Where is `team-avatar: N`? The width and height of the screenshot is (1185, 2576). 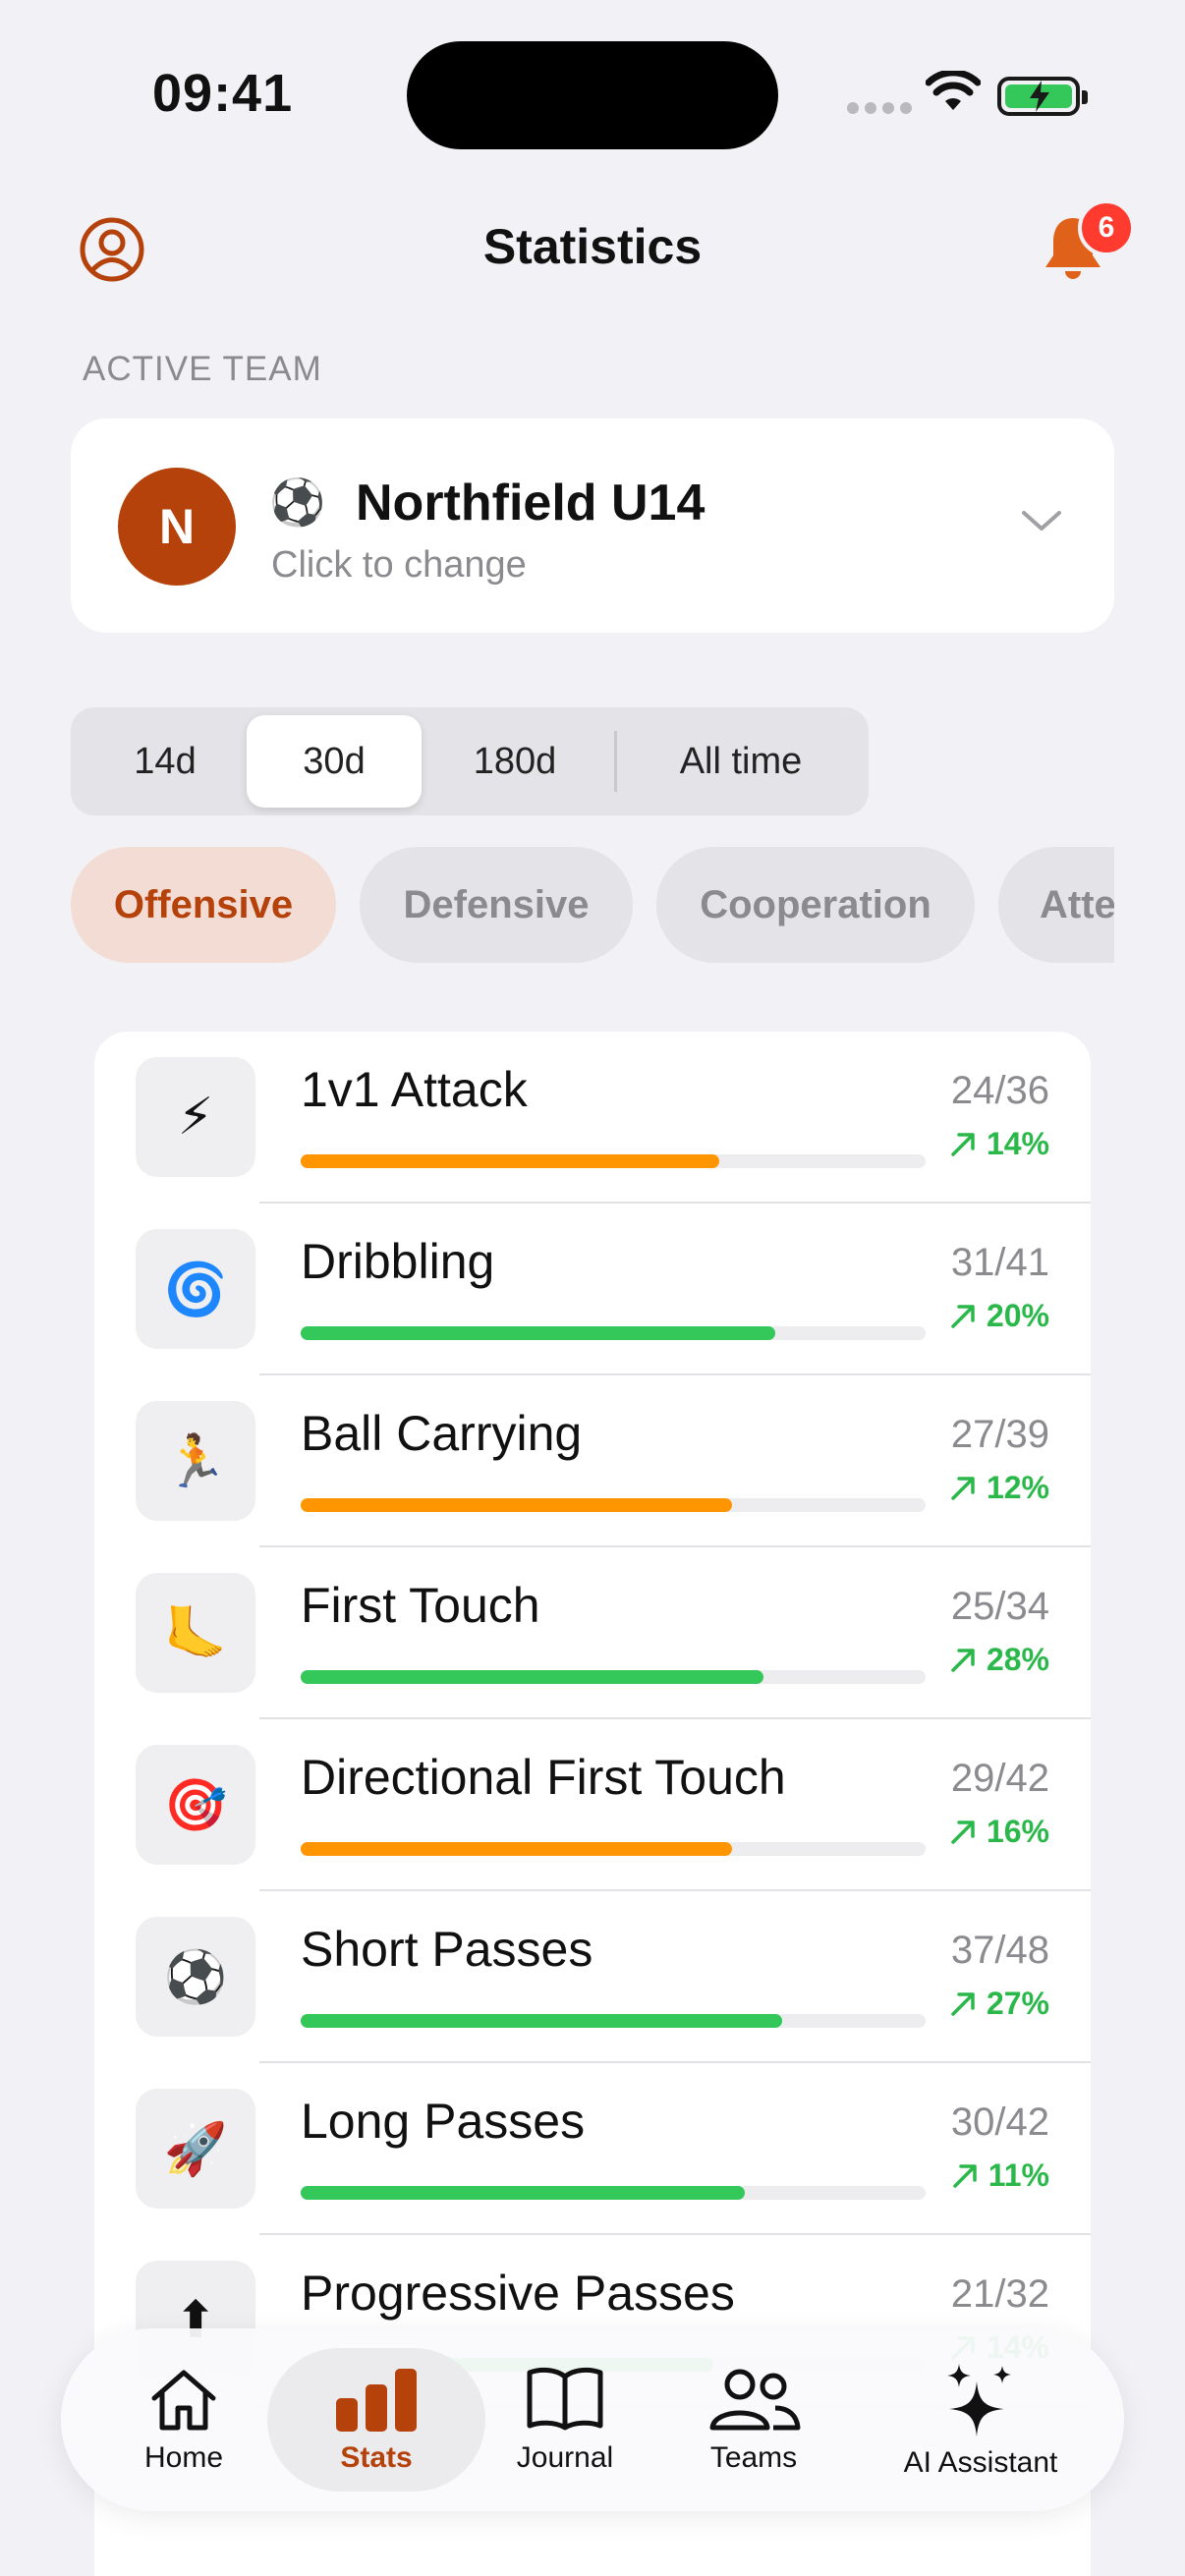
team-avatar: N is located at coordinates (177, 527).